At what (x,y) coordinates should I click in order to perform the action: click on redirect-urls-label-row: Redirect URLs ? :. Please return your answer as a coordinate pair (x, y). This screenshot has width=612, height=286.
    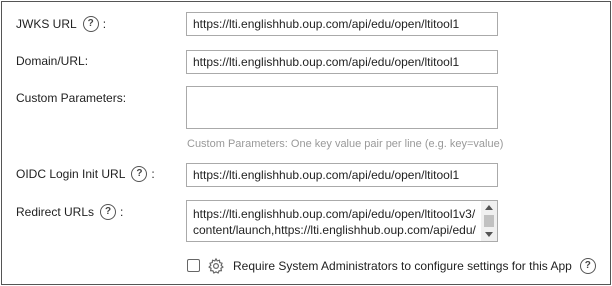
    Looking at the image, I should click on (69, 212).